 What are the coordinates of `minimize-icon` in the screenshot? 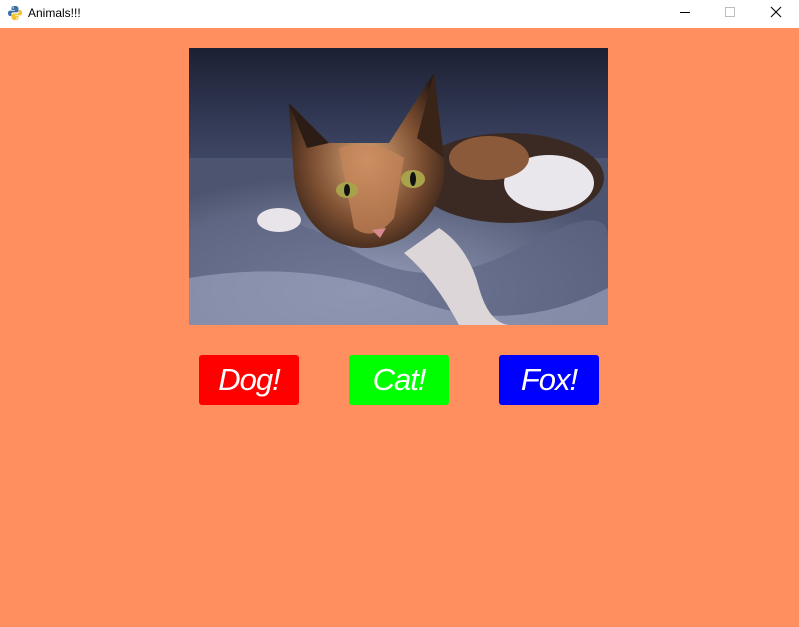 It's located at (685, 14).